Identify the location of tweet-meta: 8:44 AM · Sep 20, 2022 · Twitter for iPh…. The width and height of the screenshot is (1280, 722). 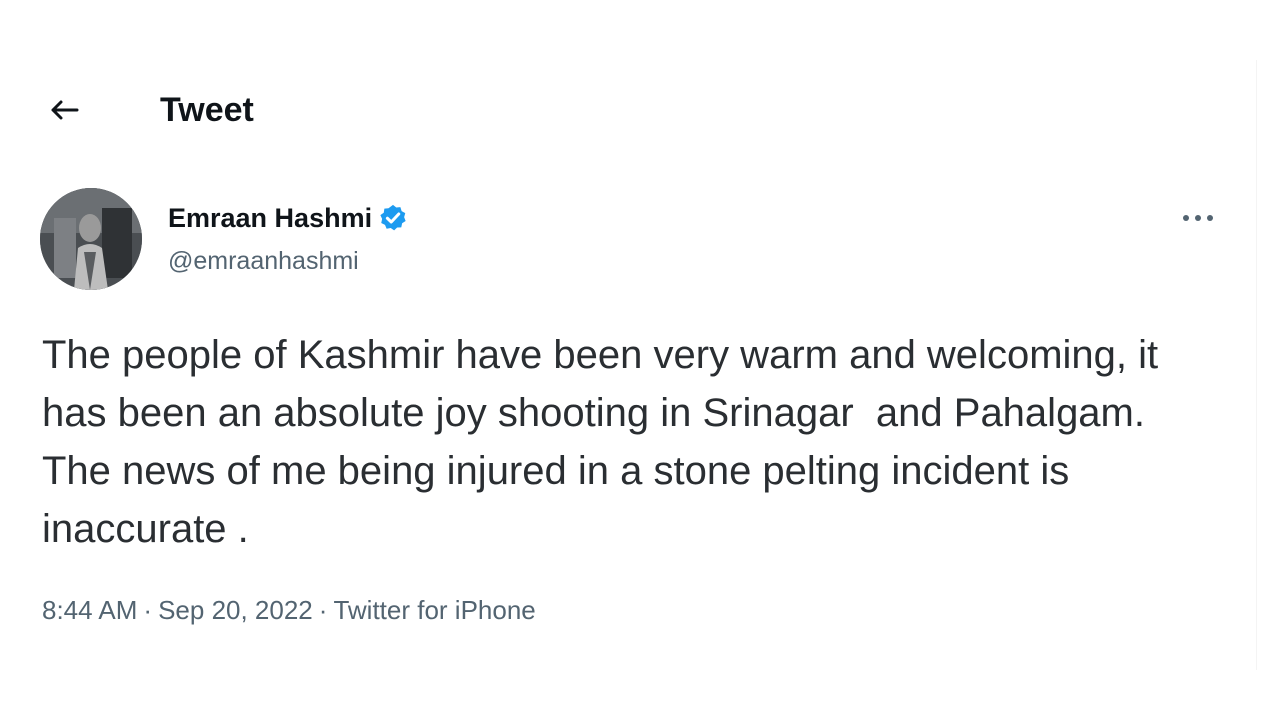
(289, 610).